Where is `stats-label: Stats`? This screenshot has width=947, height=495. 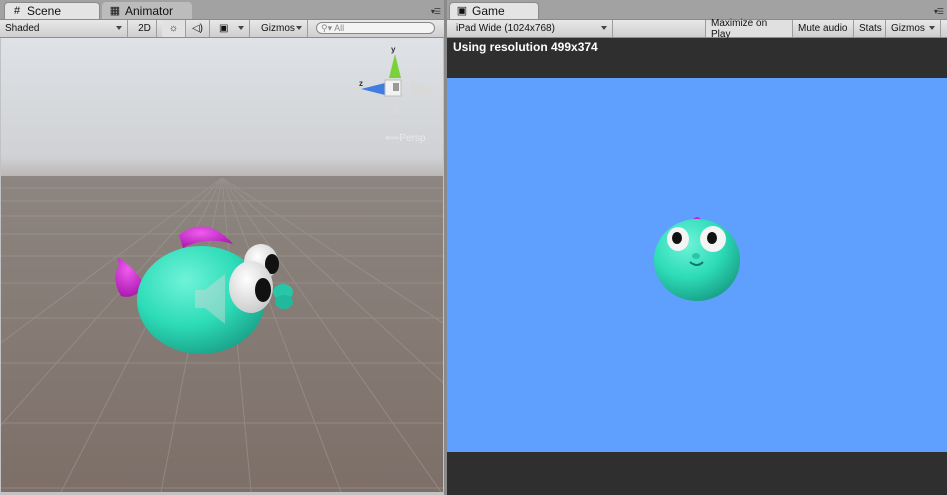
stats-label: Stats is located at coordinates (870, 28).